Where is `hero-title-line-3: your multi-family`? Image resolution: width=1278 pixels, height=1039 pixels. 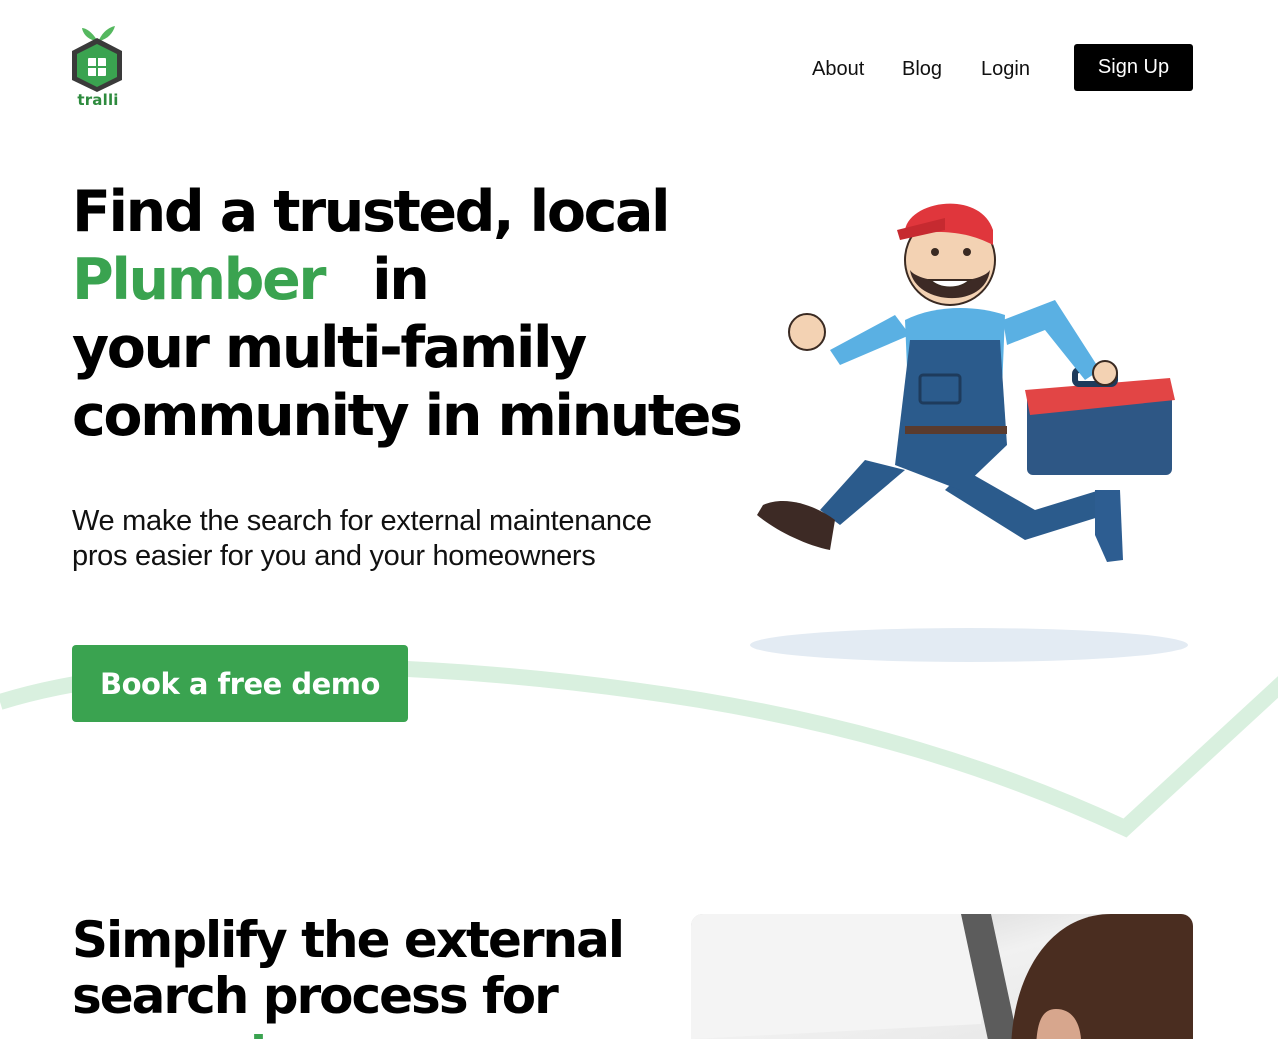
hero-title-line-3: your multi-family is located at coordinates (329, 348).